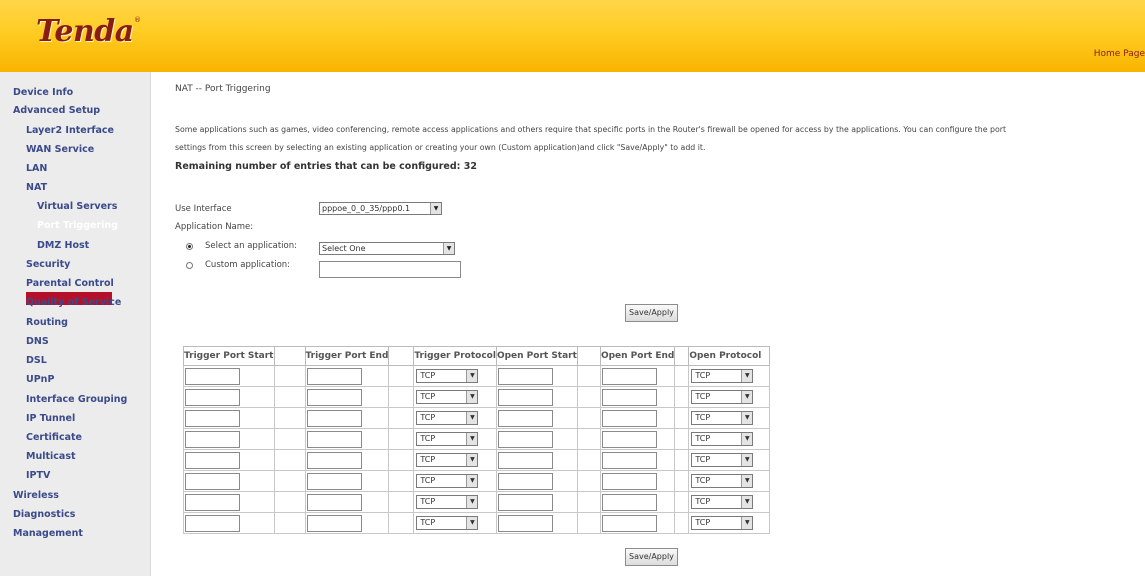 This screenshot has height=576, width=1145. Describe the element at coordinates (36, 495) in the screenshot. I see `sidebar-item-wireless: Wireless` at that location.